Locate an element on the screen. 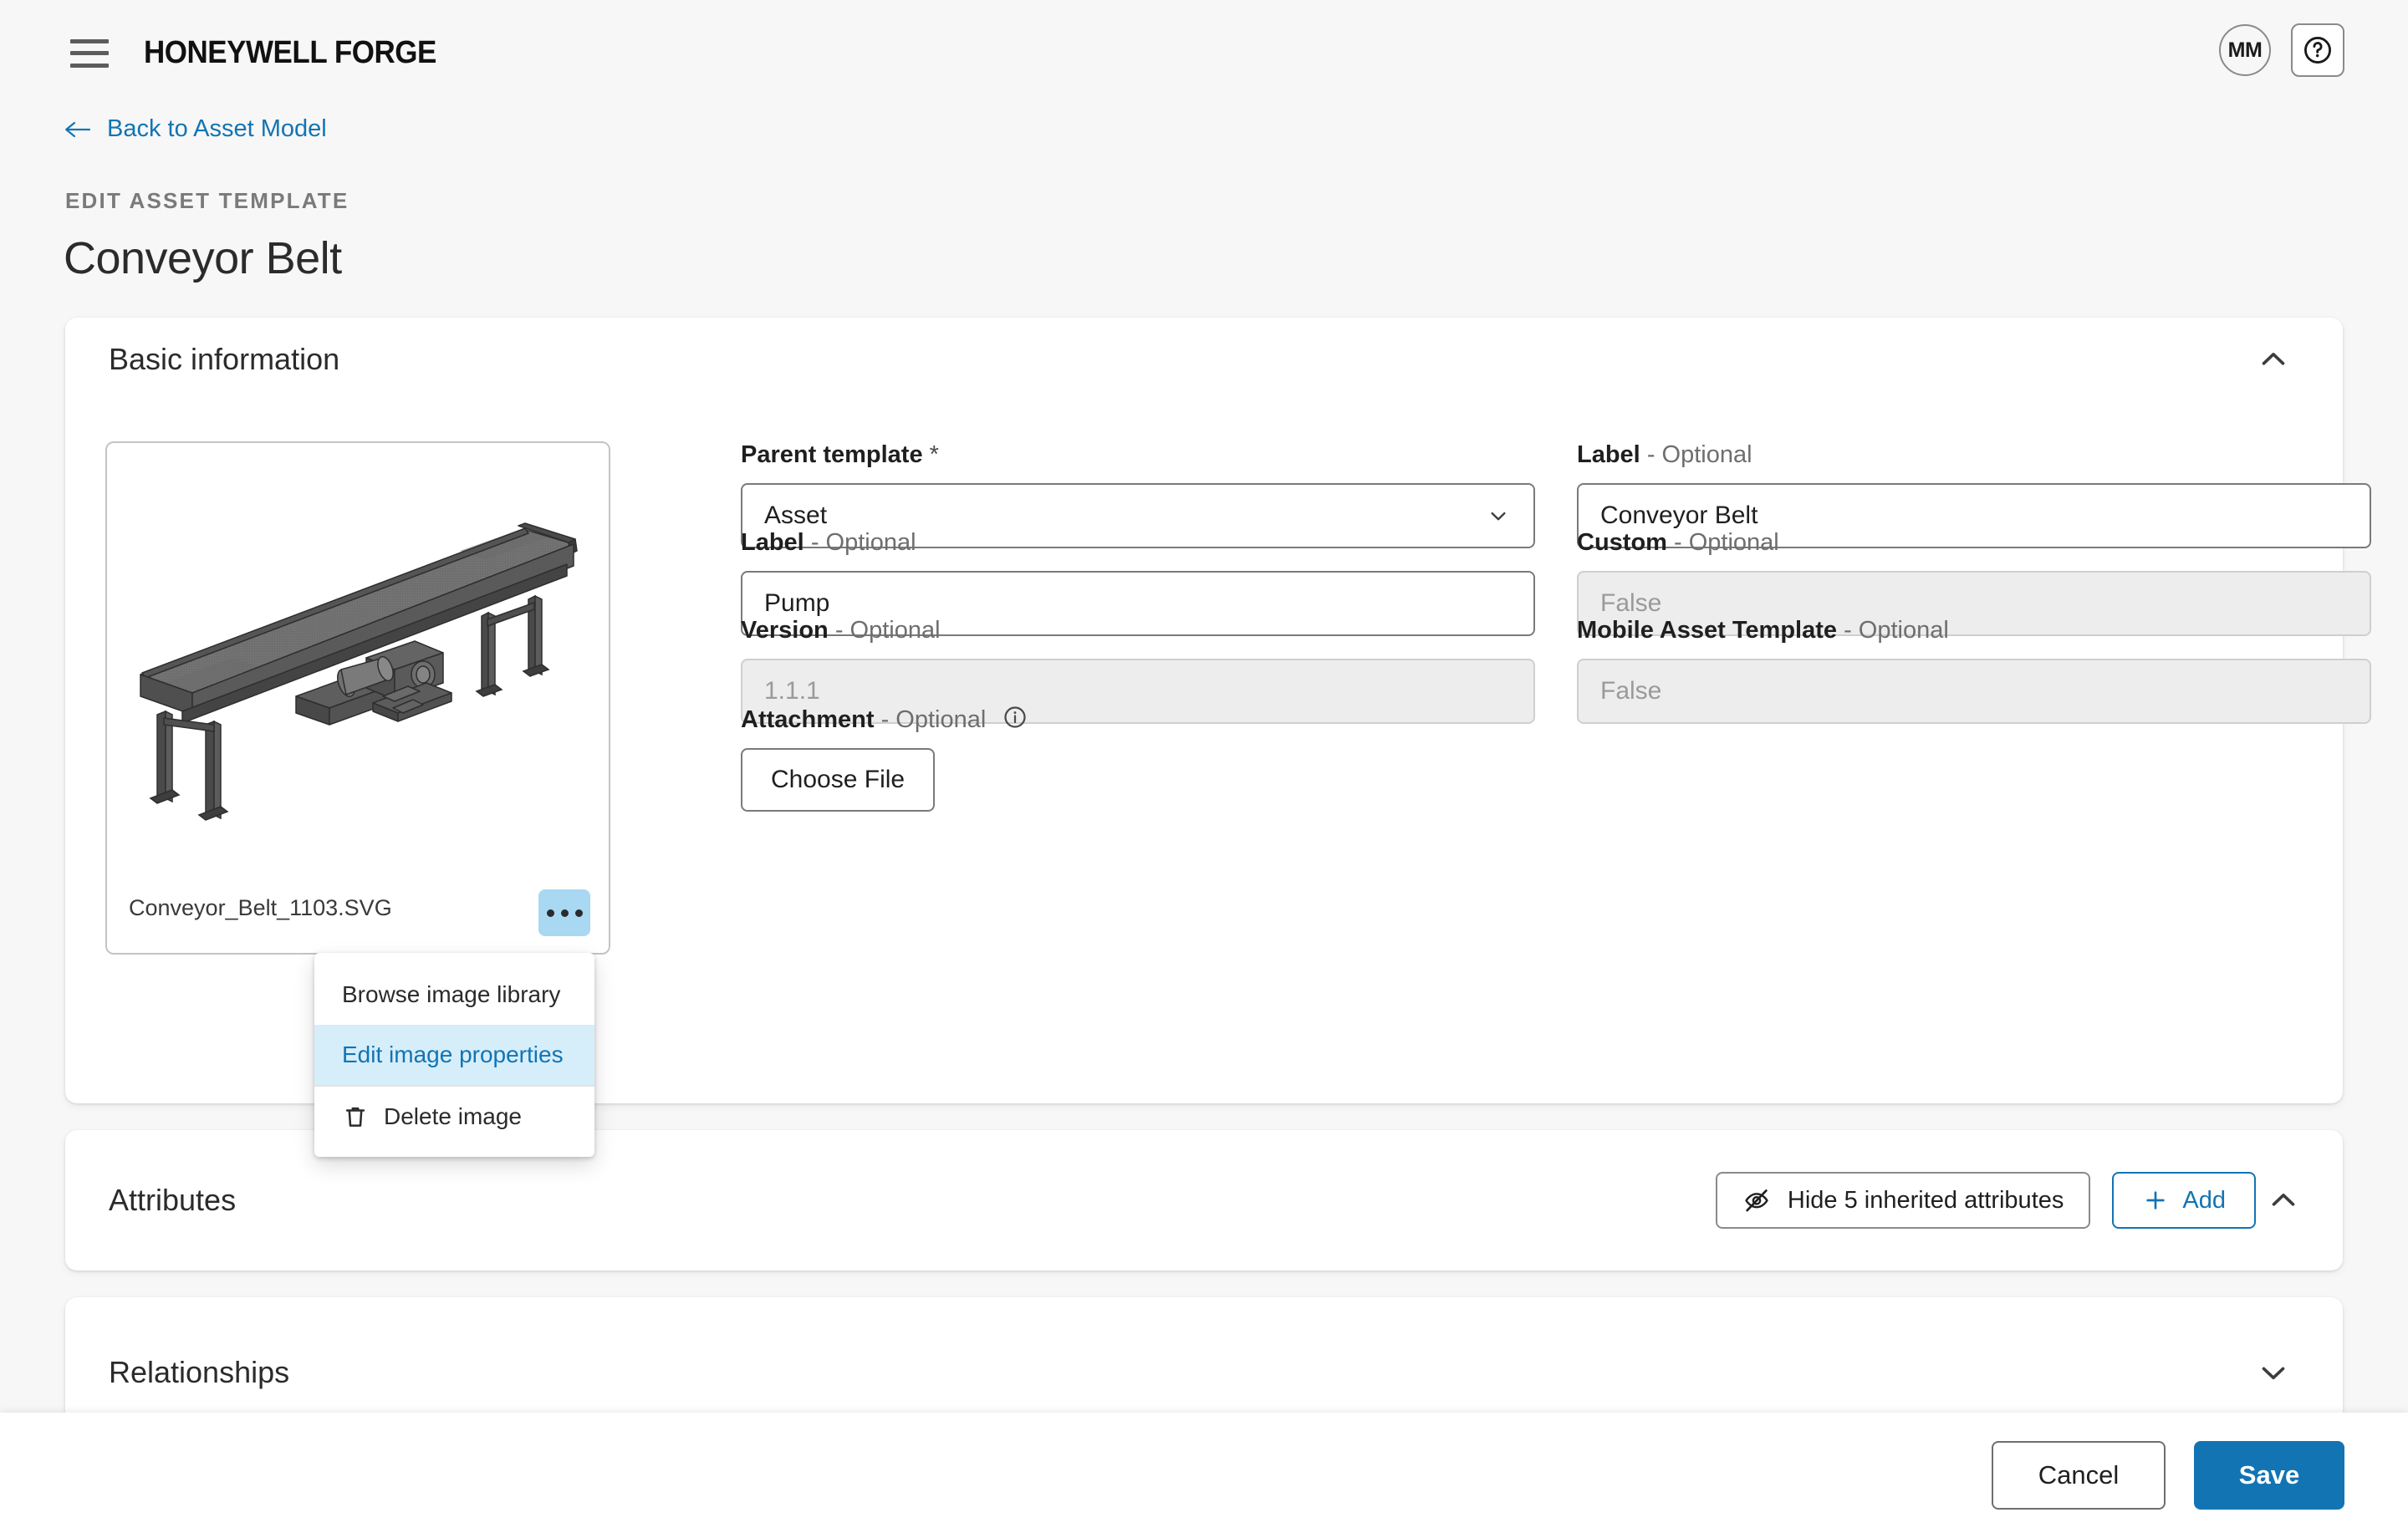 This screenshot has width=2408, height=1538. plus-icon is located at coordinates (2156, 1200).